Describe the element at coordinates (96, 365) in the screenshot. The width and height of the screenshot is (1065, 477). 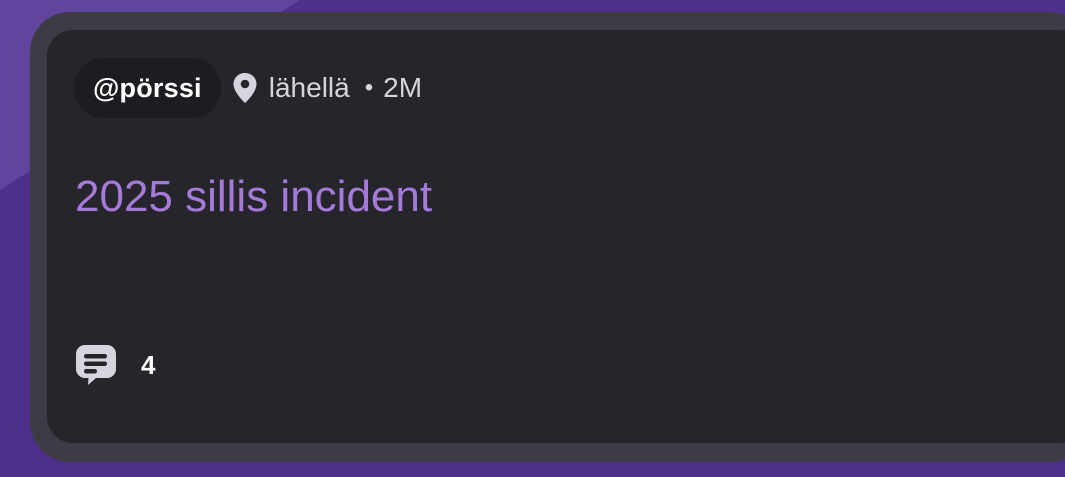
I see `comment-bubble-icon` at that location.